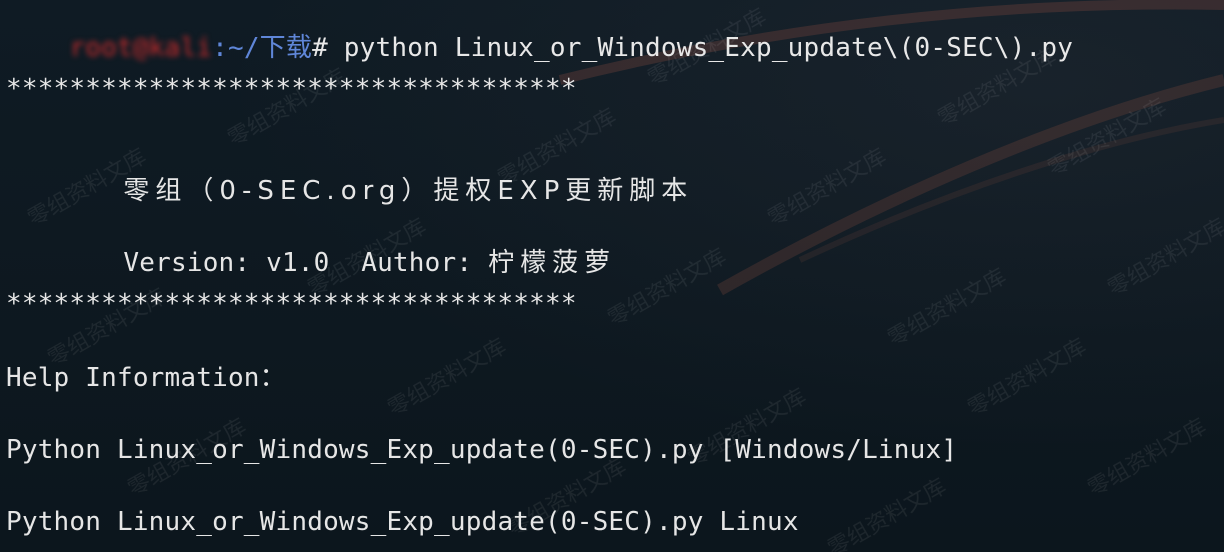 Image resolution: width=1224 pixels, height=552 pixels. Describe the element at coordinates (262, 48) in the screenshot. I see `prompt-path: :~/下载` at that location.